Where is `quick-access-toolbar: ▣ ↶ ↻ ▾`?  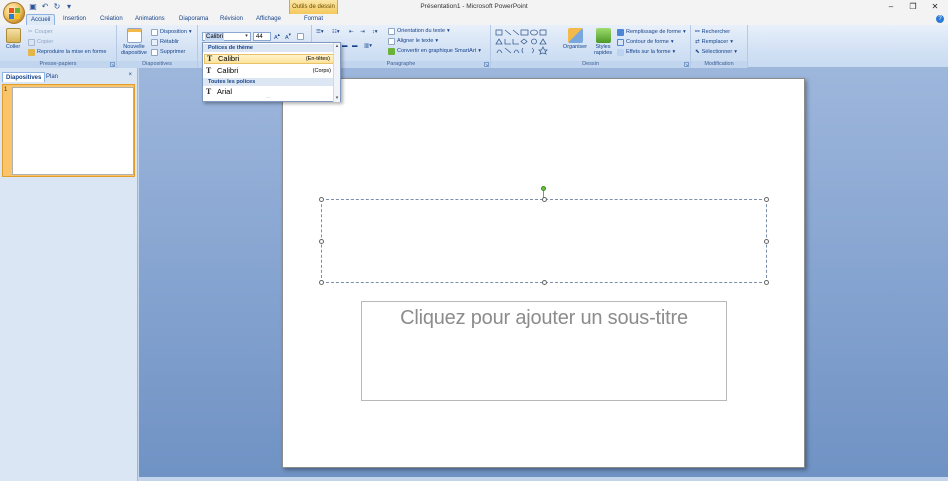 quick-access-toolbar: ▣ ↶ ↻ ▾ is located at coordinates (51, 7).